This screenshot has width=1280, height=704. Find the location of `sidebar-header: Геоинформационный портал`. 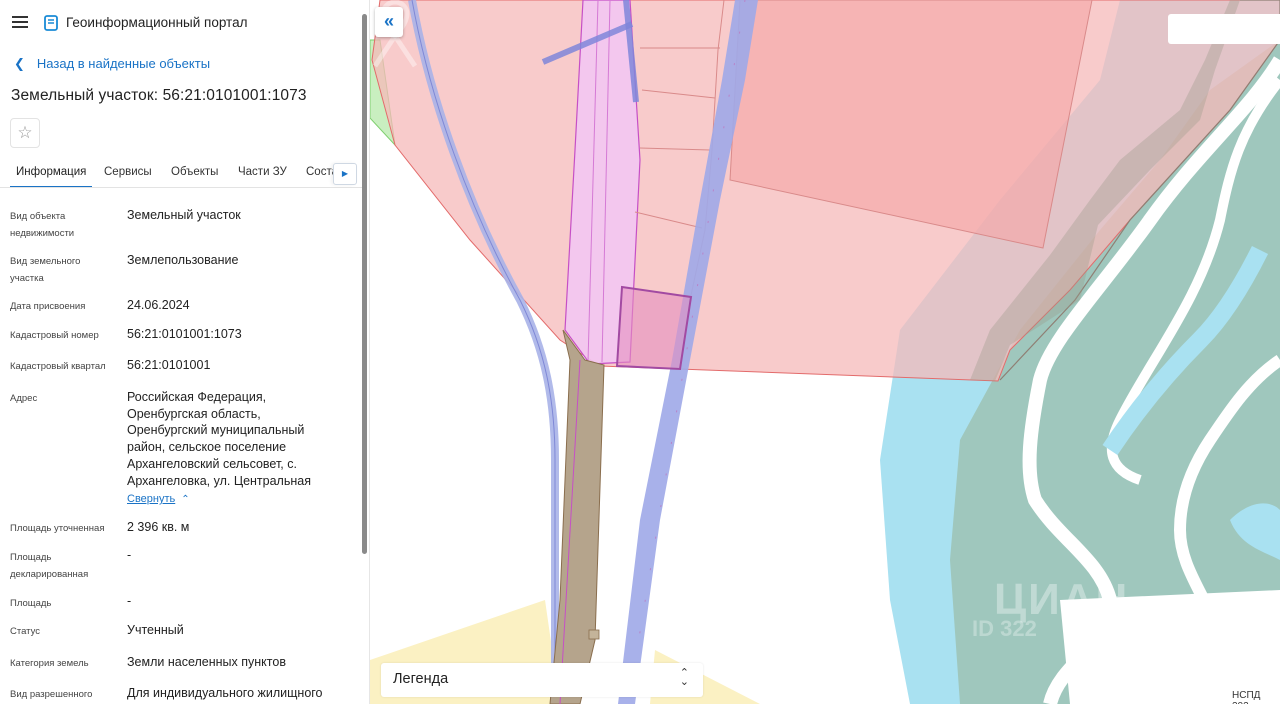

sidebar-header: Геоинформационный портал is located at coordinates (184, 23).